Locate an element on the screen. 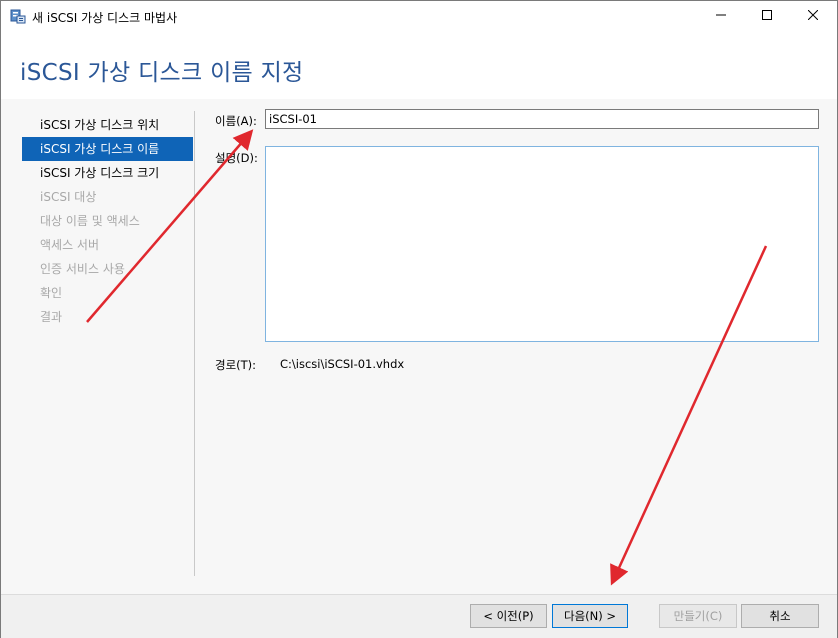  previous-button: < 이전(P) is located at coordinates (508, 616).